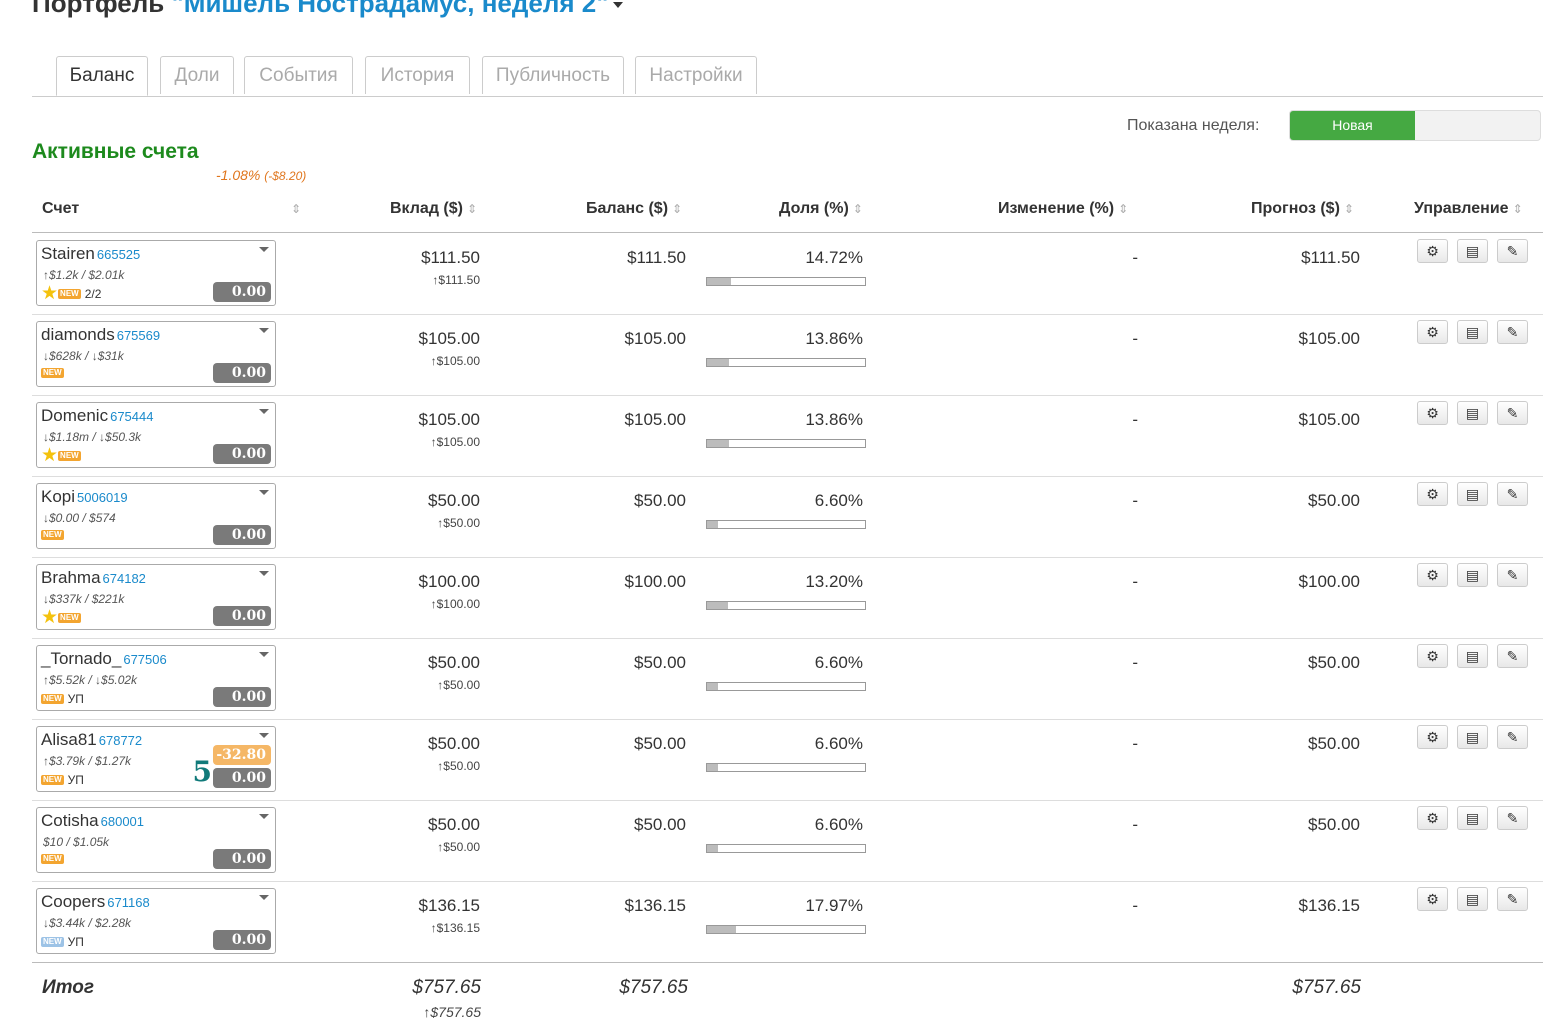  What do you see at coordinates (124, 578) in the screenshot?
I see `account-id: 674182` at bounding box center [124, 578].